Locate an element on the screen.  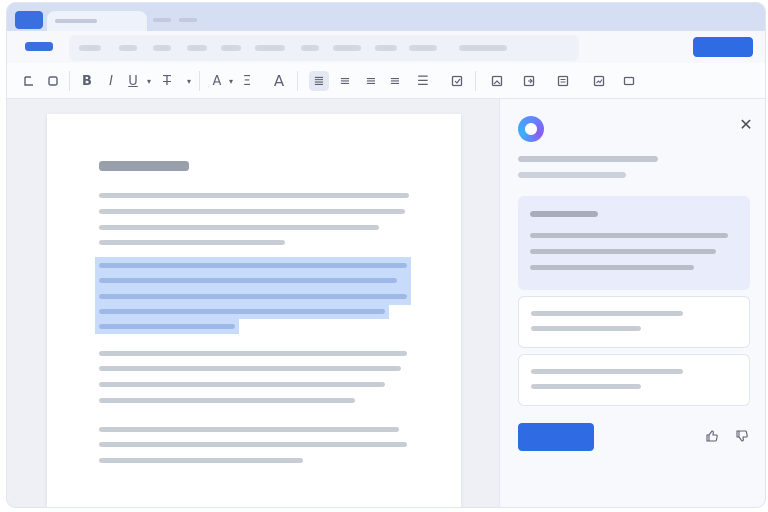
suggestion-card-primary is located at coordinates (634, 243).